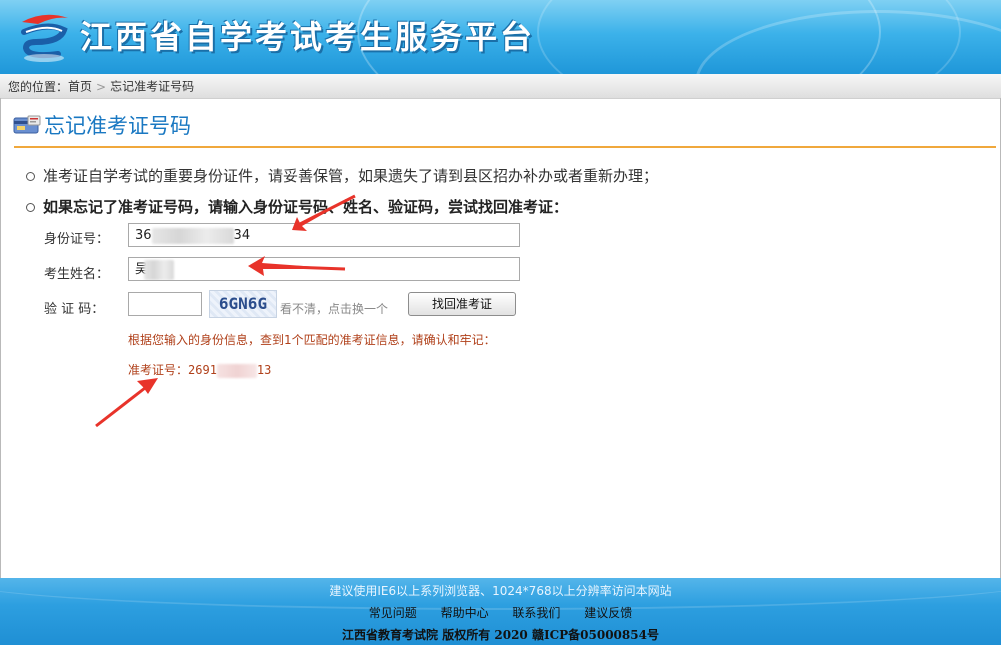 The image size is (1001, 645). I want to click on content-border, so click(0, 338).